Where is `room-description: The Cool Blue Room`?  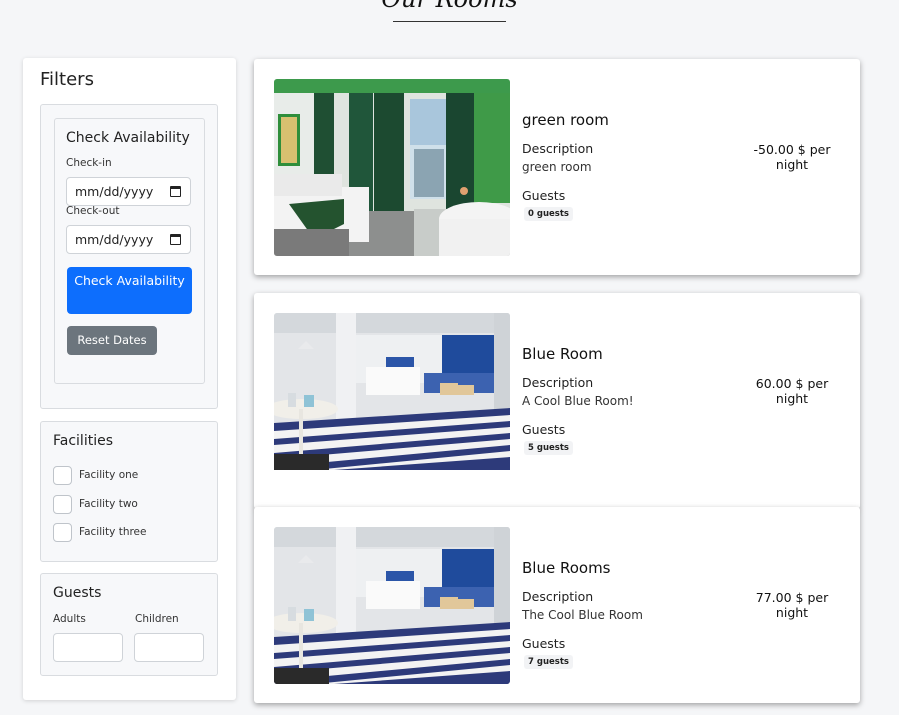
room-description: The Cool Blue Room is located at coordinates (582, 615).